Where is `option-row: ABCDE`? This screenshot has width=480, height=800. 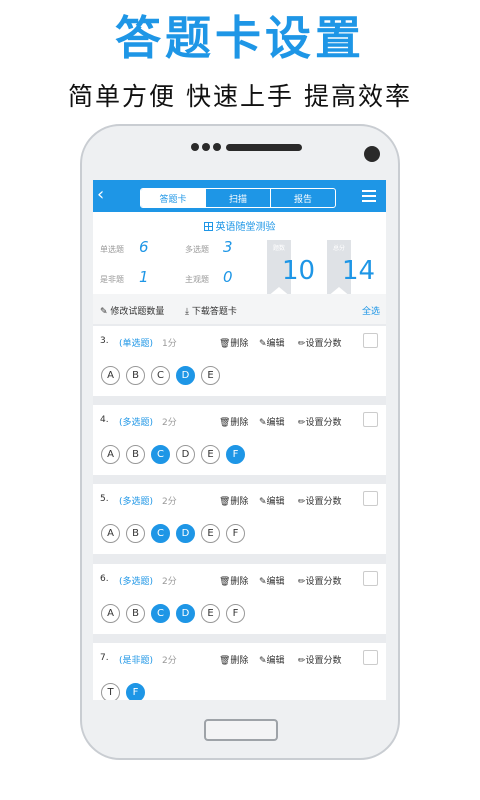
option-row: ABCDE is located at coordinates (160, 375).